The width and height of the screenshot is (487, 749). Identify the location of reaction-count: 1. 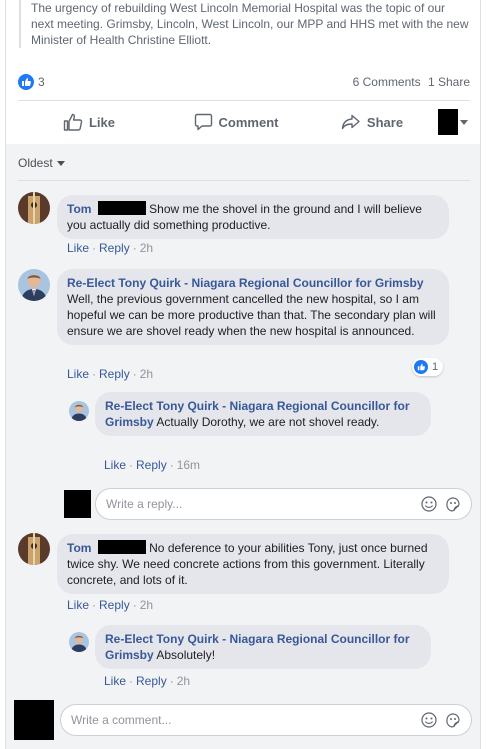
(435, 367).